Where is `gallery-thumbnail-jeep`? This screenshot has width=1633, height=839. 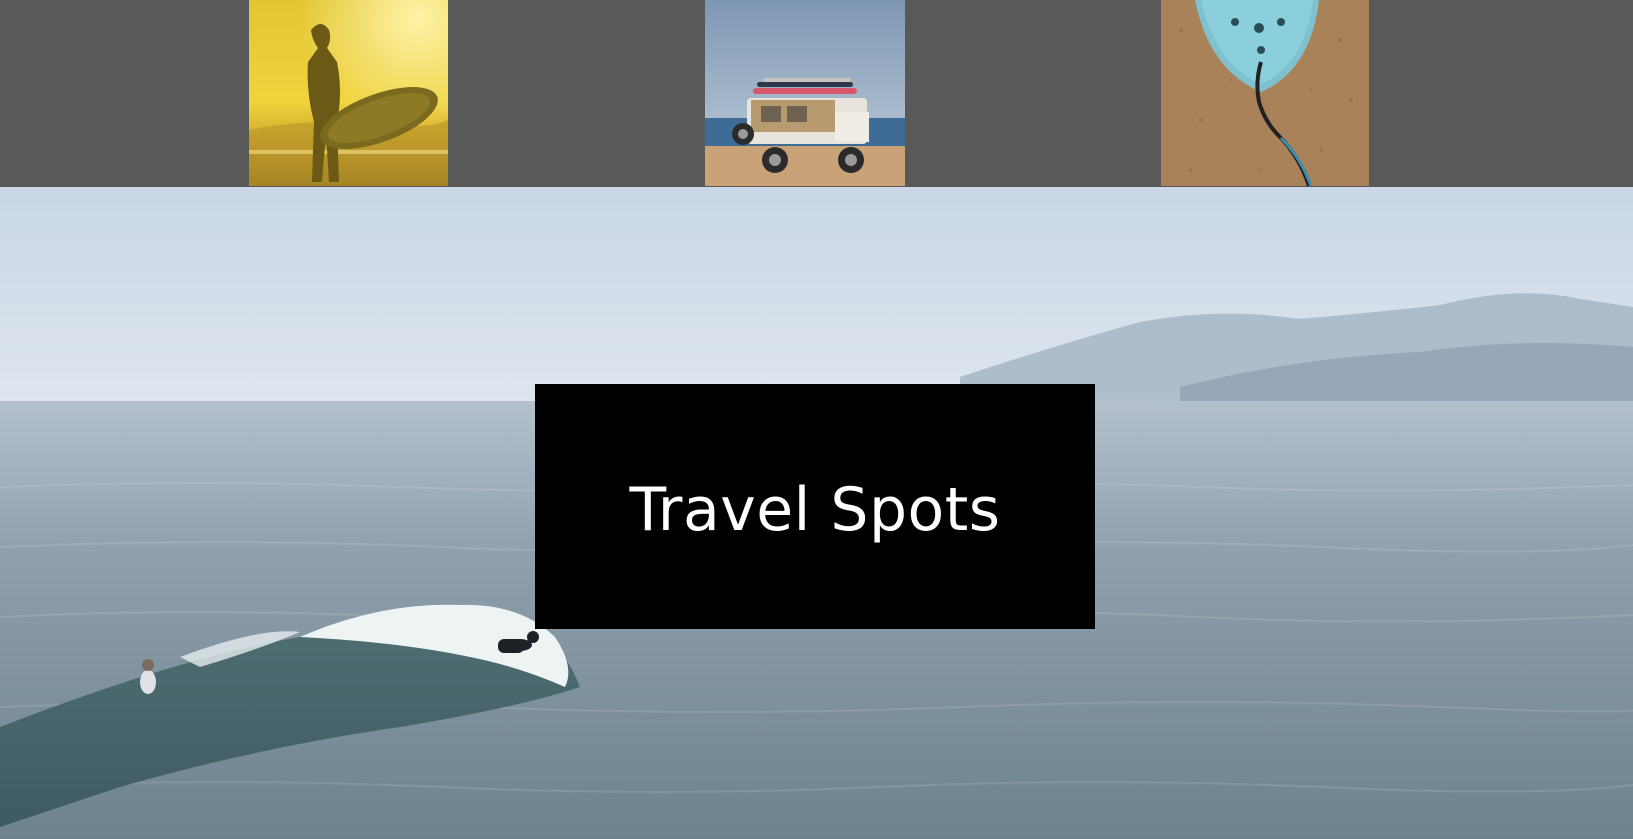
gallery-thumbnail-jeep is located at coordinates (805, 93).